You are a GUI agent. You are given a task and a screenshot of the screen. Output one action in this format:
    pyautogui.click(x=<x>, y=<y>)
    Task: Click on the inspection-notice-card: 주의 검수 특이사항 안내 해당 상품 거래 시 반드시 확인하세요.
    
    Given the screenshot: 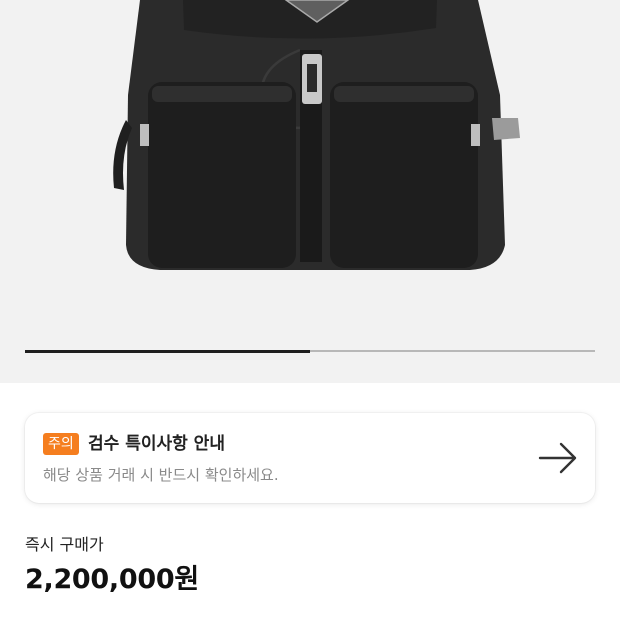 What is the action you would take?
    pyautogui.click(x=310, y=458)
    